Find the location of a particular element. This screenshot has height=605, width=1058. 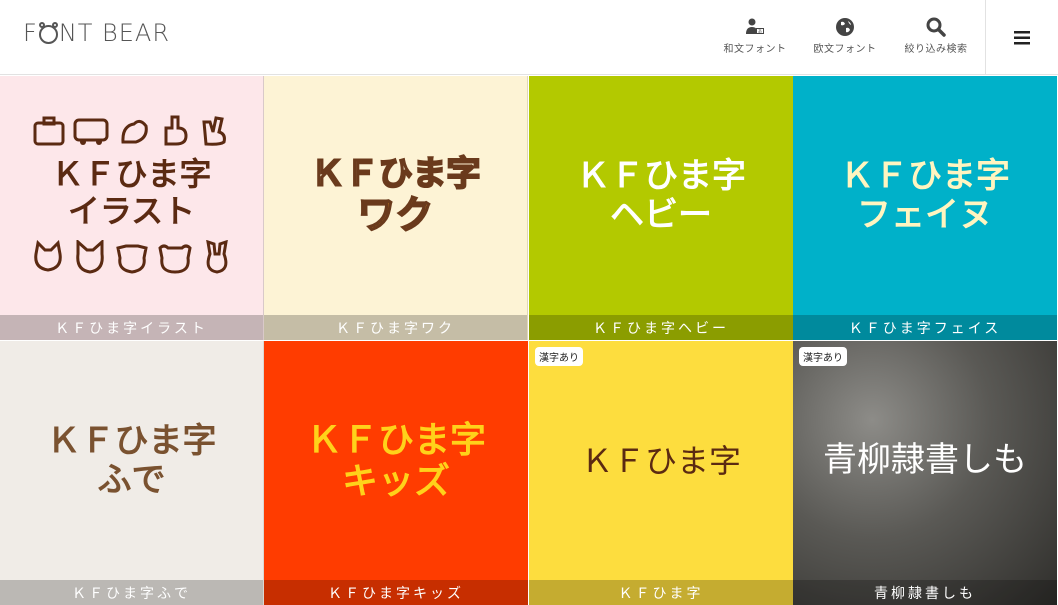

nav-label: 絞り込み検索 is located at coordinates (936, 49).